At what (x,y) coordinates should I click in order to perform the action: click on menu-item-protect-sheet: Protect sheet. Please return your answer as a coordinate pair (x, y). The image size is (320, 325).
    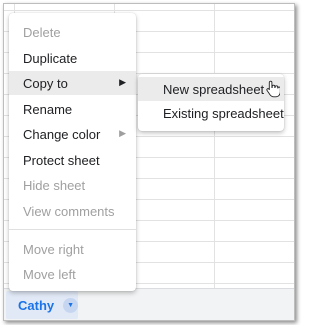
    Looking at the image, I should click on (72, 160).